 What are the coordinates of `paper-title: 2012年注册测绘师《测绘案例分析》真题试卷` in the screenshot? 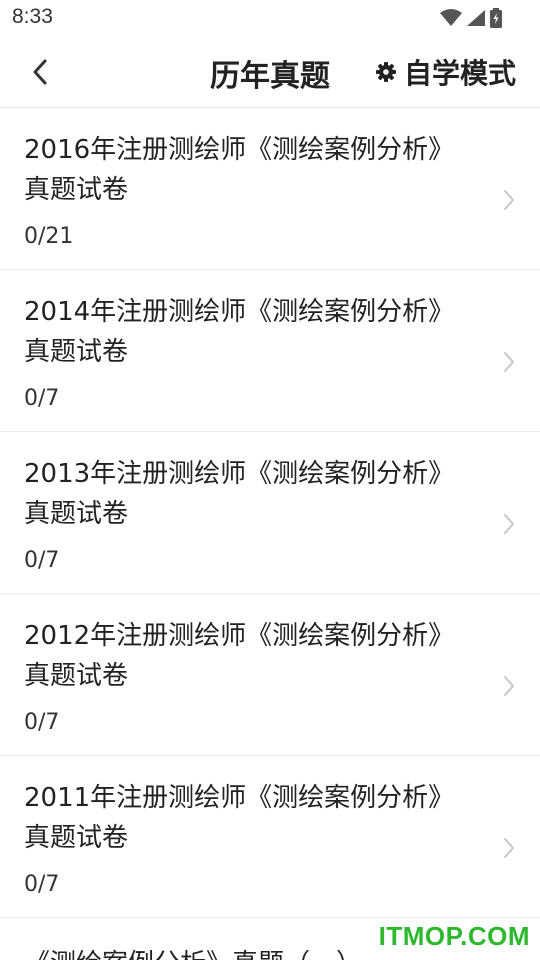 It's located at (239, 656).